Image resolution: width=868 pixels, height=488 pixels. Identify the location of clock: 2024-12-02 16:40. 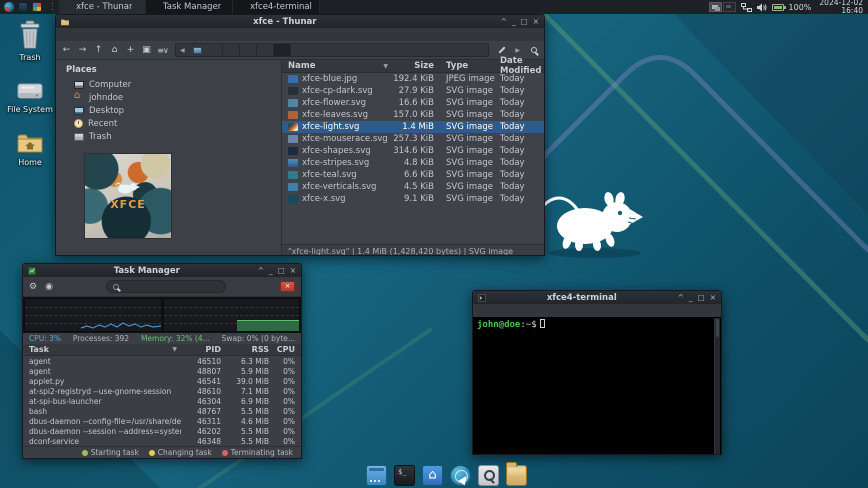
(839, 7).